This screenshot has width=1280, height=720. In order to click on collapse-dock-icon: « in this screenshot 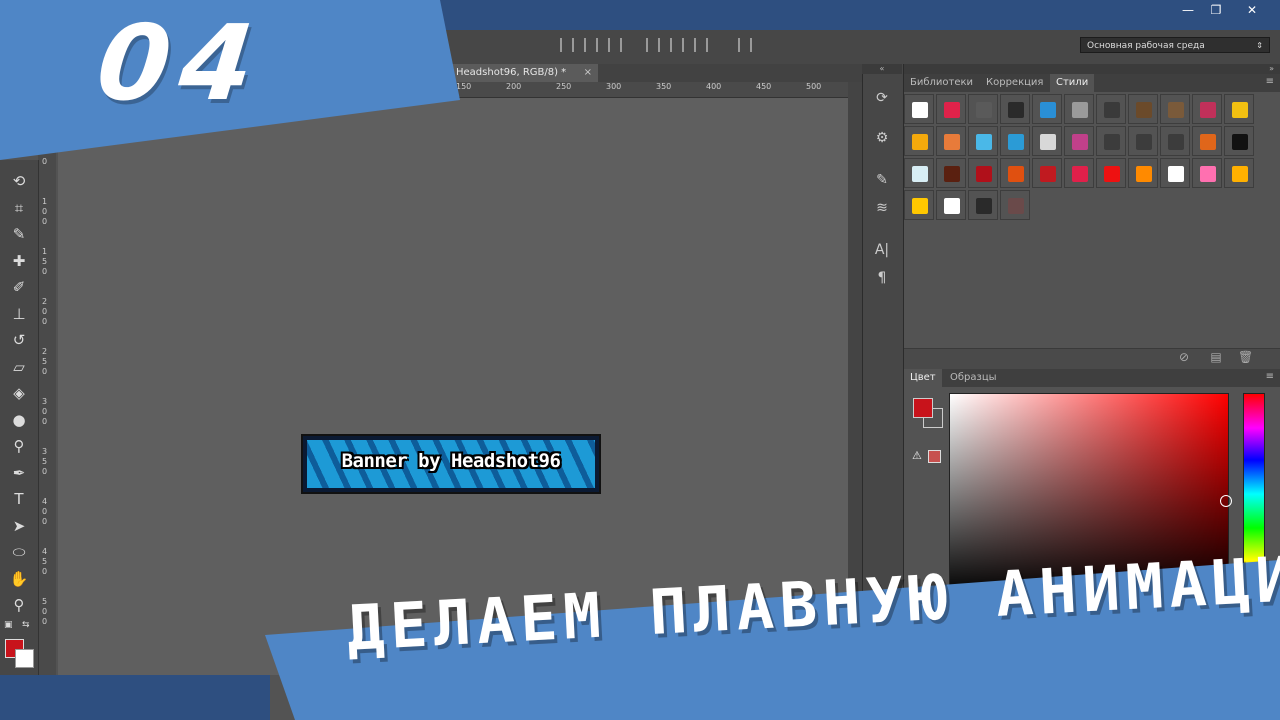, I will do `click(882, 69)`.